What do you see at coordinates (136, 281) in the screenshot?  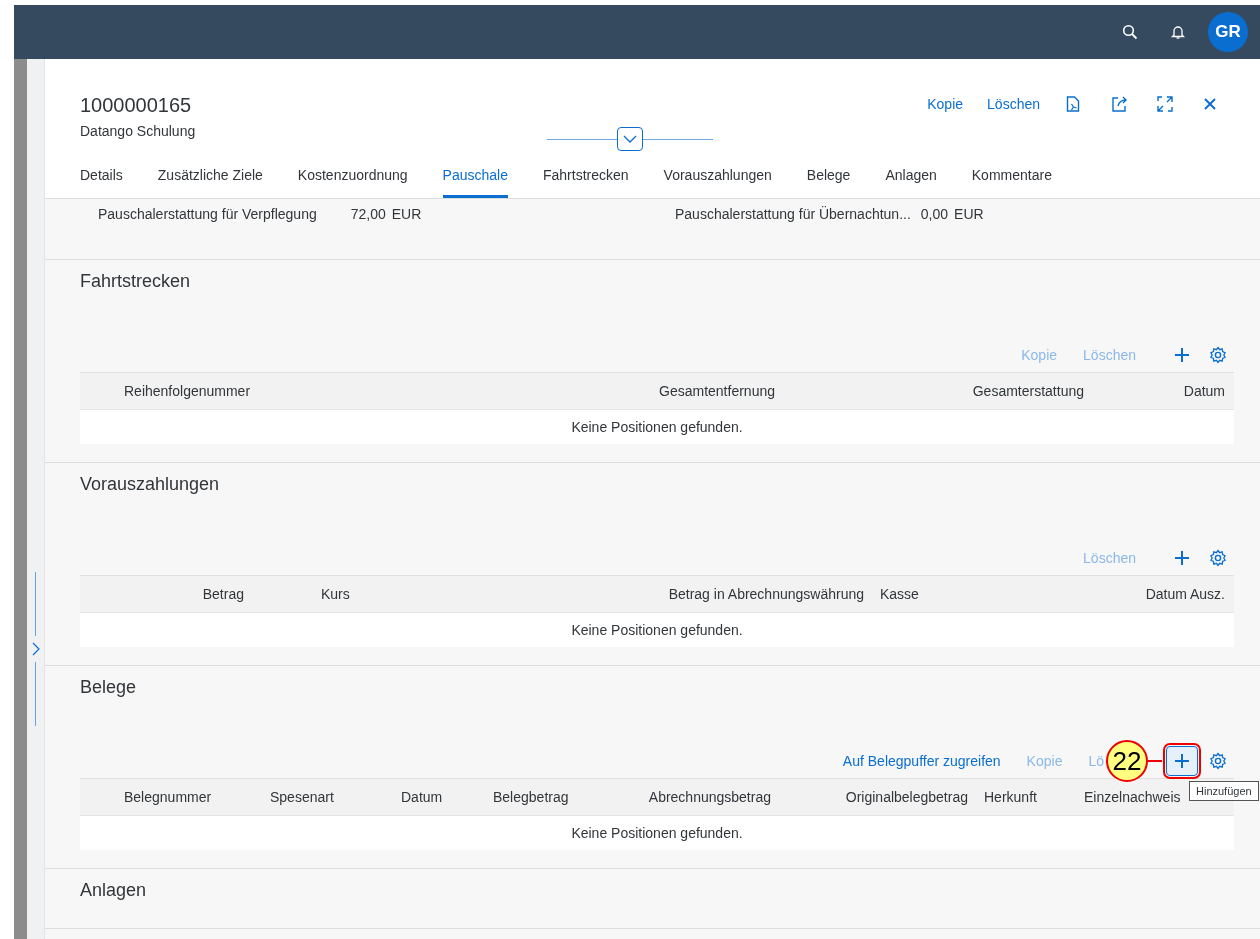 I see `section-title: Fahrtstrecken` at bounding box center [136, 281].